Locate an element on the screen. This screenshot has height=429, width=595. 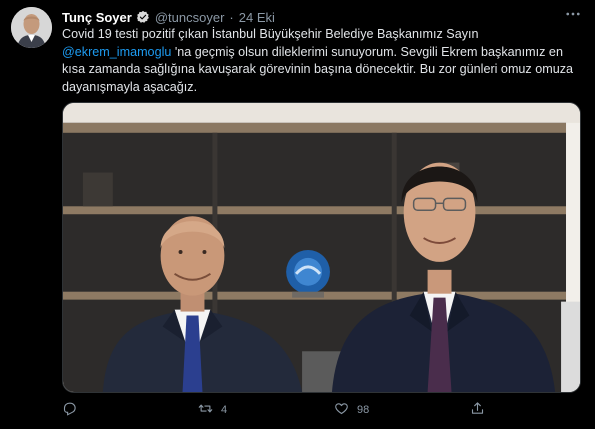
display-name: Tunç Soyer is located at coordinates (97, 17).